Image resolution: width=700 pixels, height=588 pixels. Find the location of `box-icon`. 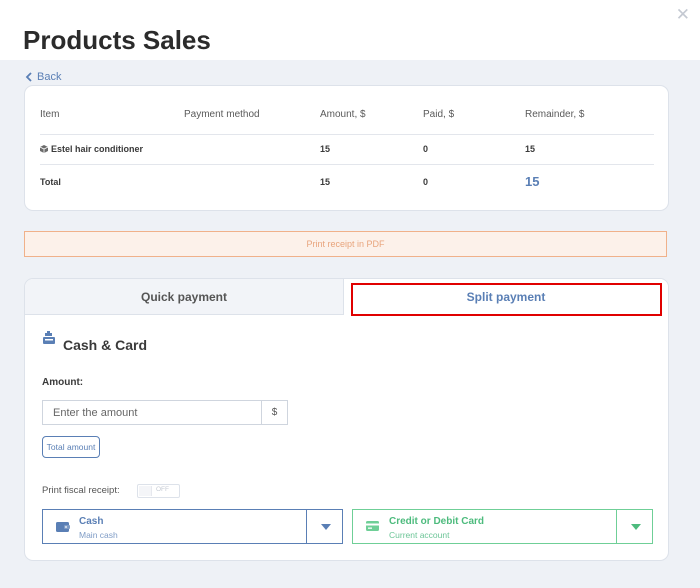

box-icon is located at coordinates (44, 149).